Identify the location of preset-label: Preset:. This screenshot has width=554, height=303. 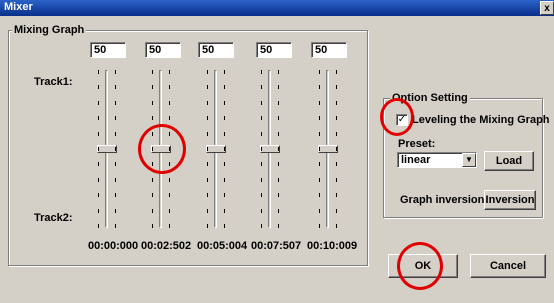
(417, 144).